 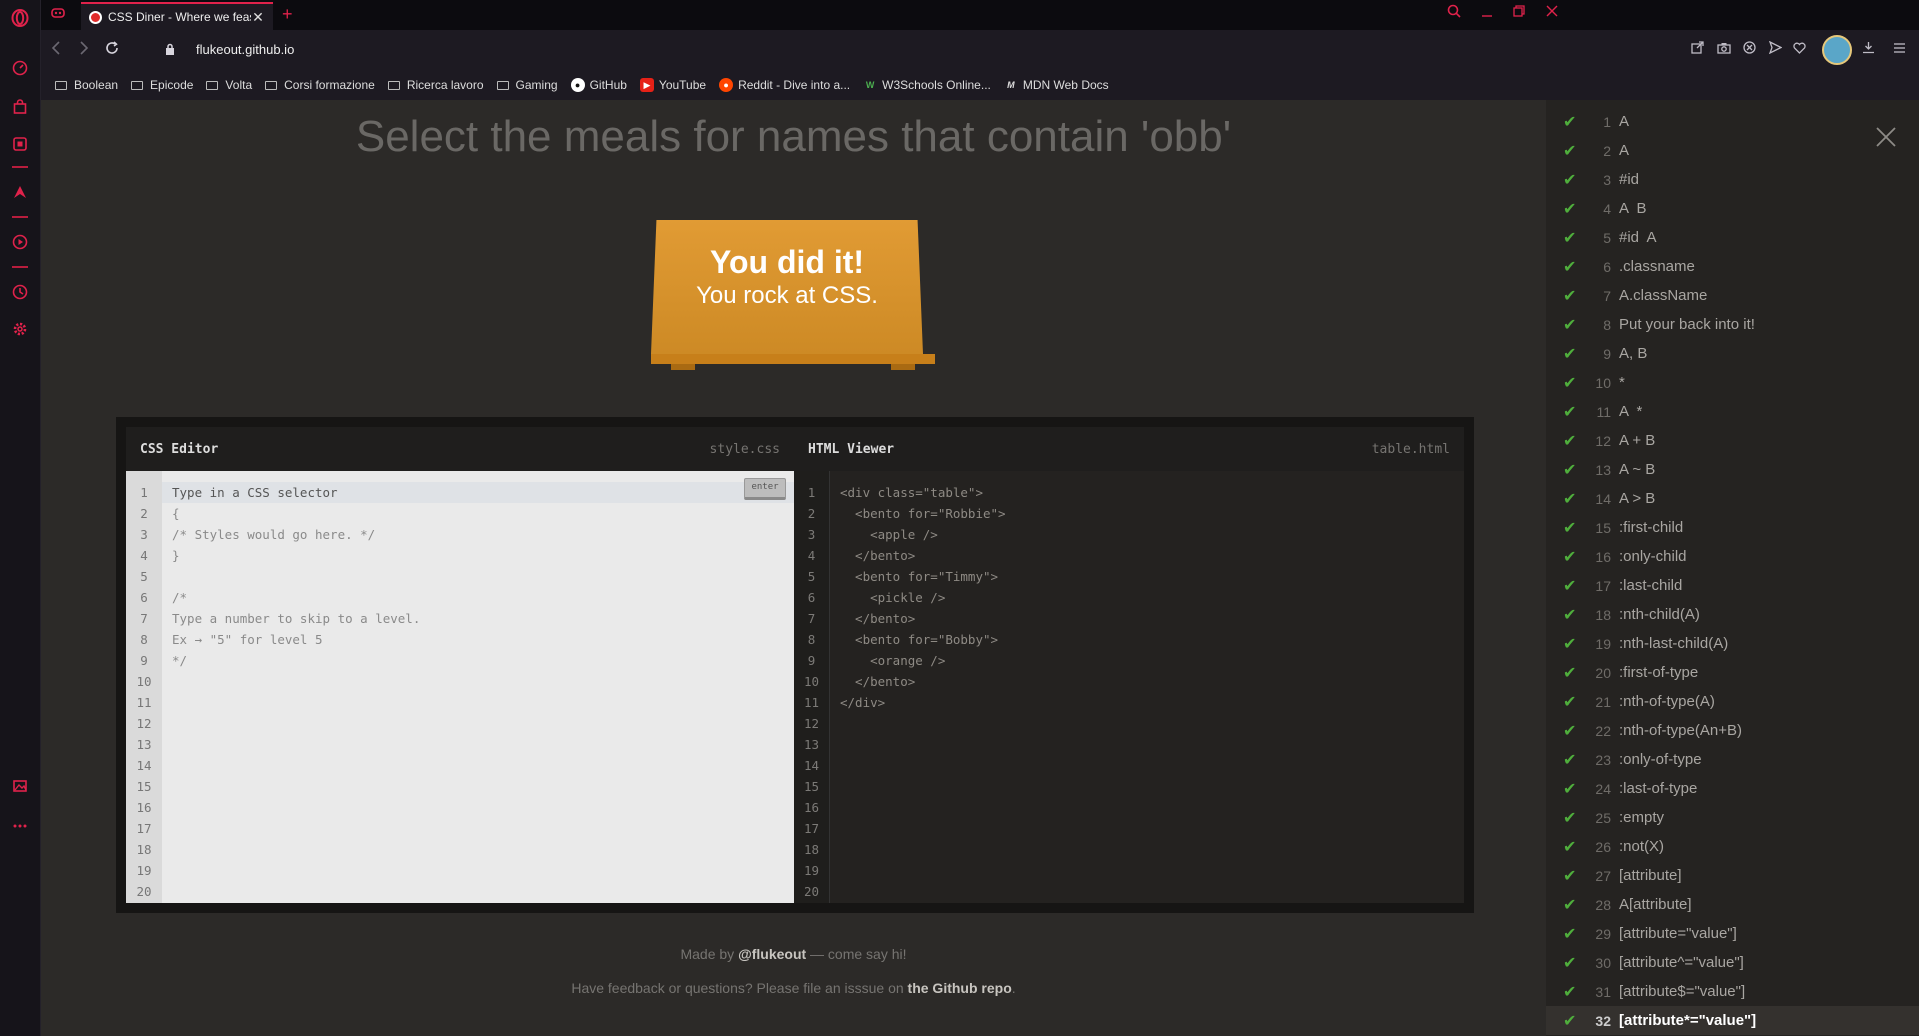 What do you see at coordinates (20, 18) in the screenshot?
I see `opera-logo-icon` at bounding box center [20, 18].